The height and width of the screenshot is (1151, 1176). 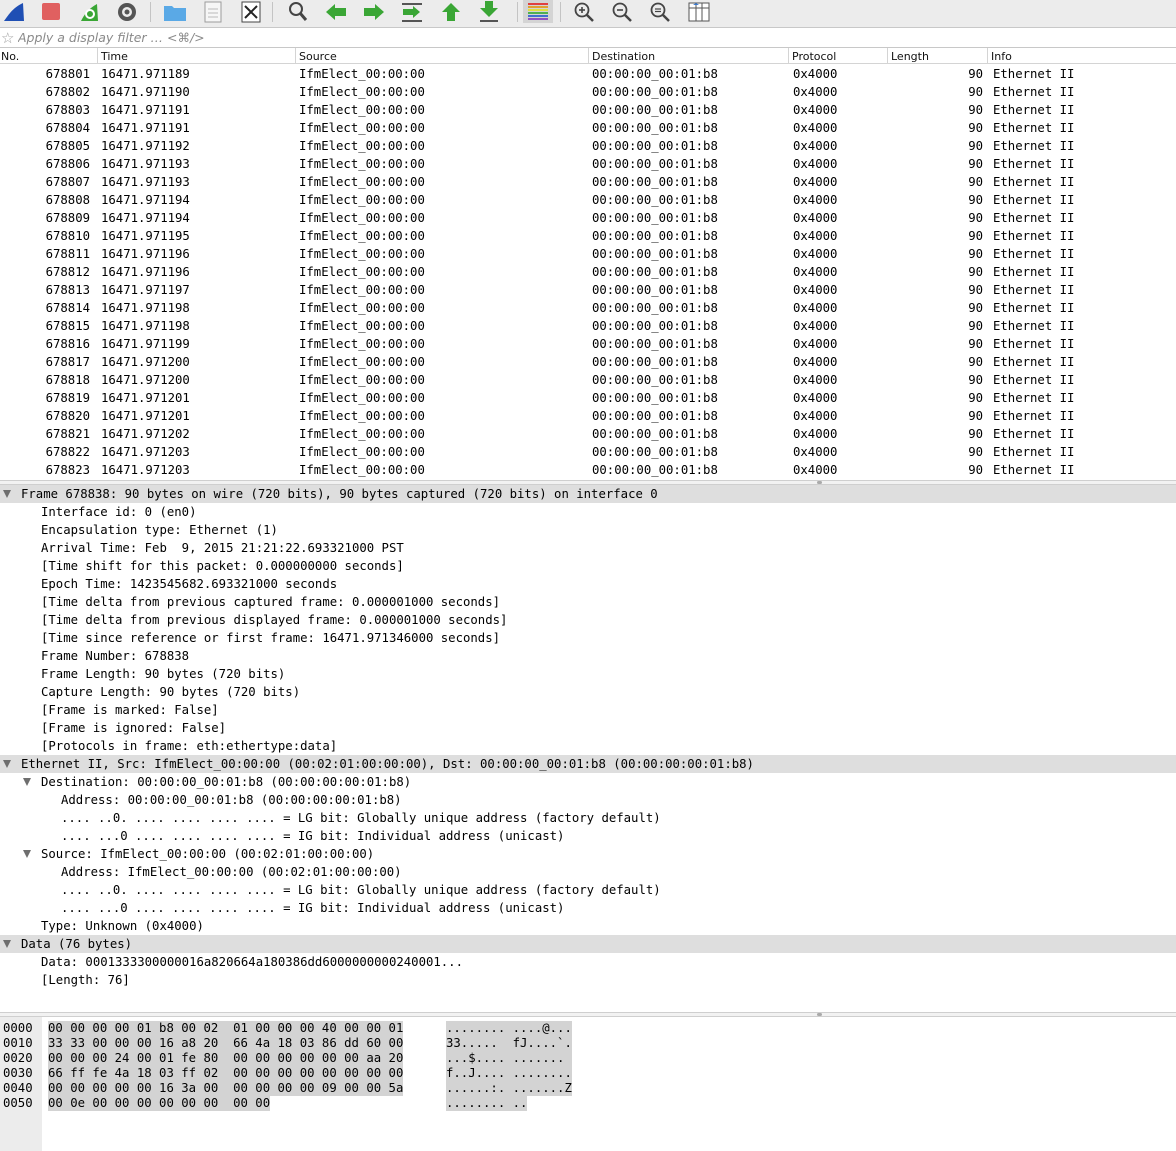 I want to click on cell-time: 16471.971197, so click(x=145, y=290).